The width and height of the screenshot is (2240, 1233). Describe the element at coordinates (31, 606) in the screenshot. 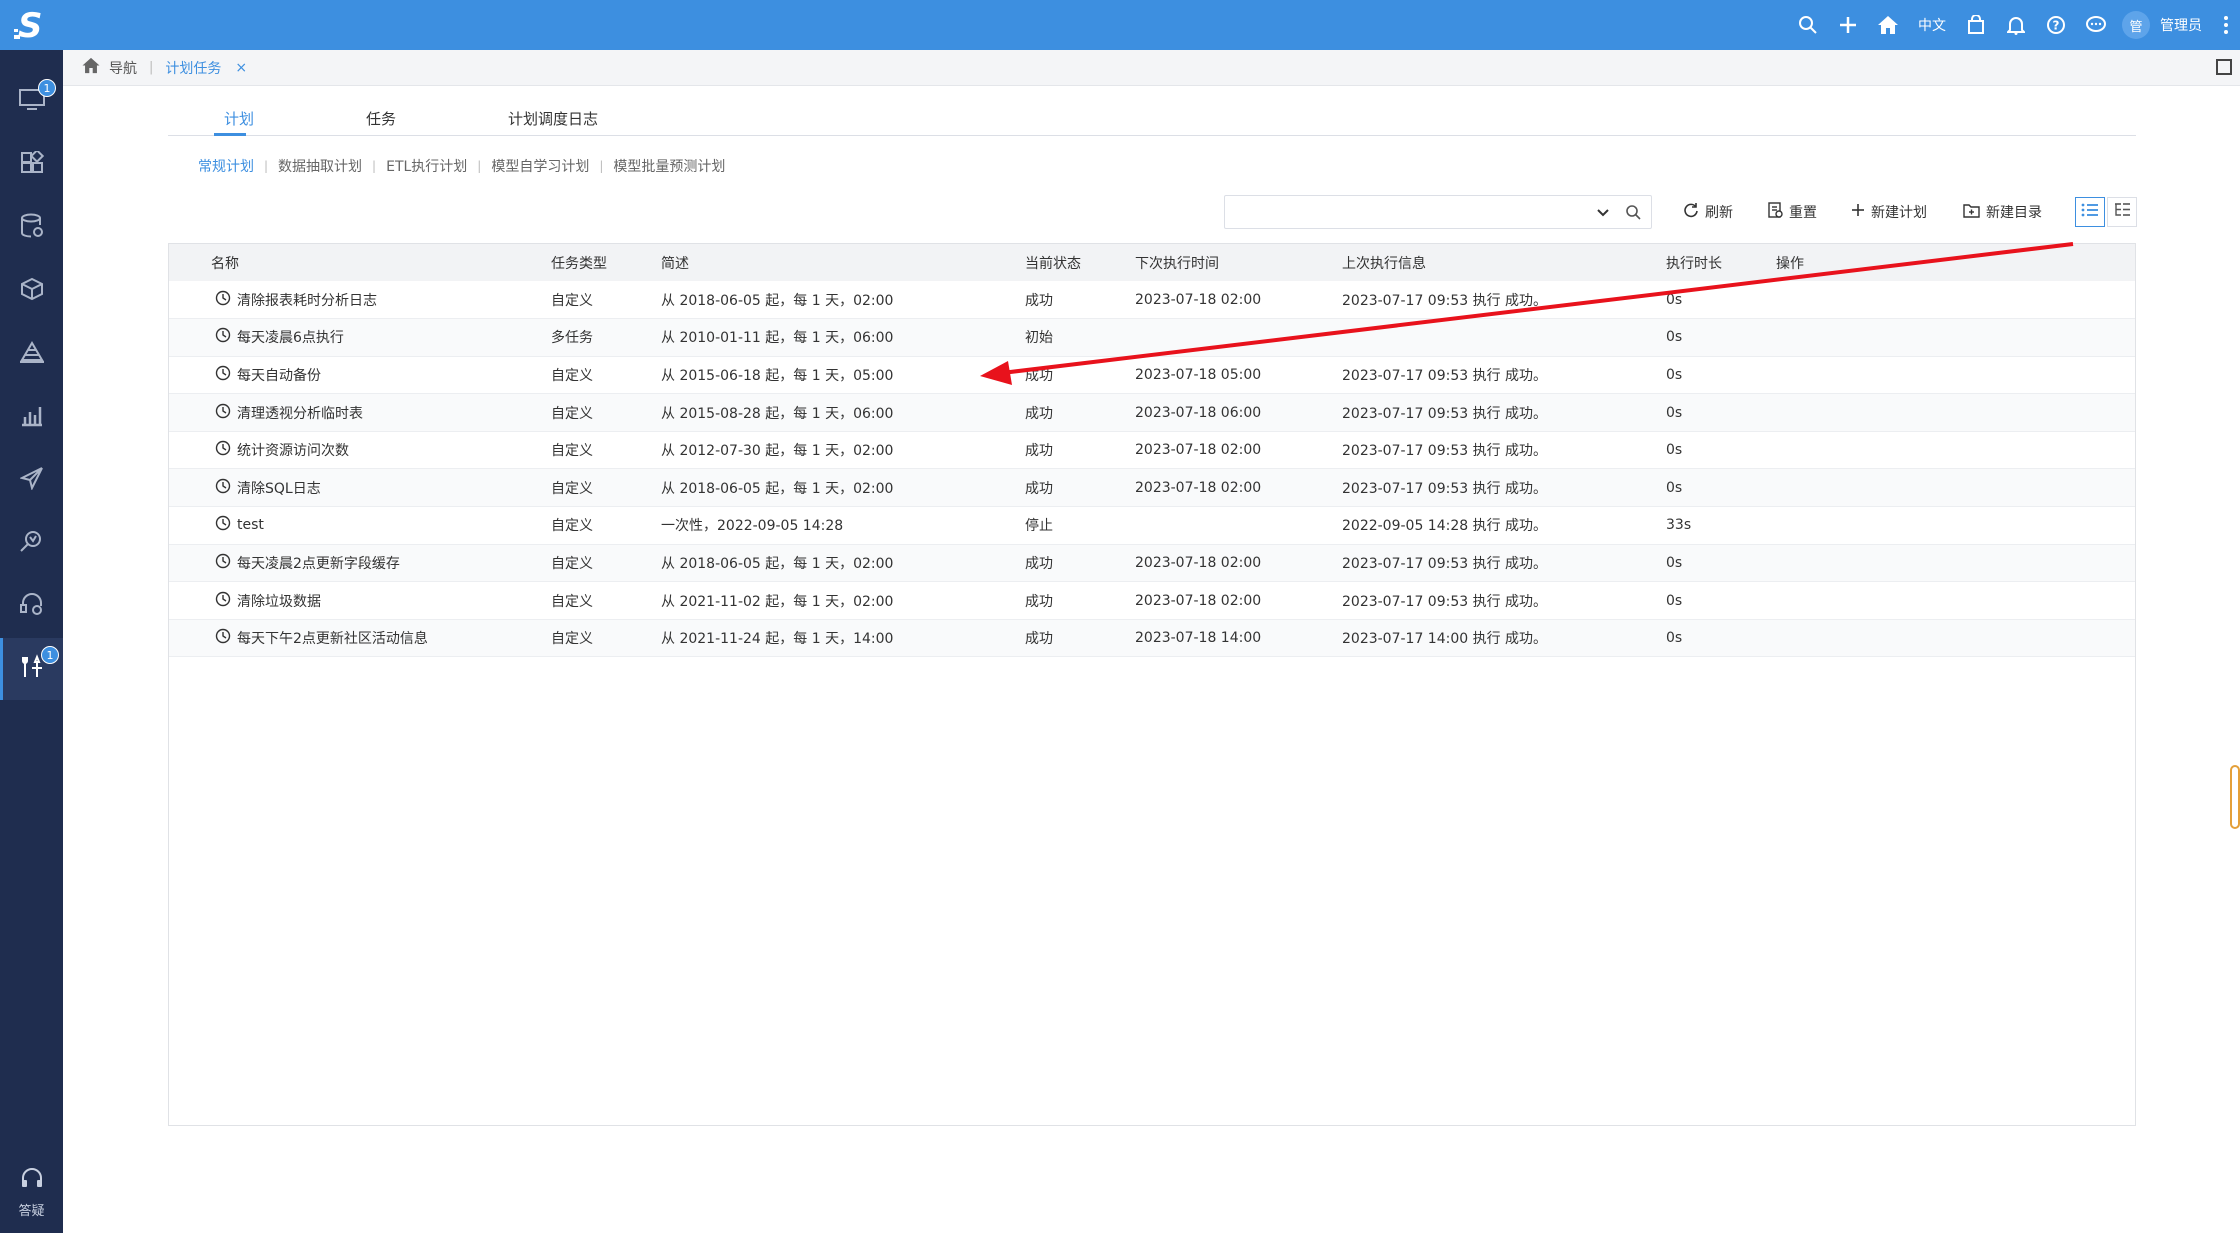

I see `sidebar-item-robot` at that location.